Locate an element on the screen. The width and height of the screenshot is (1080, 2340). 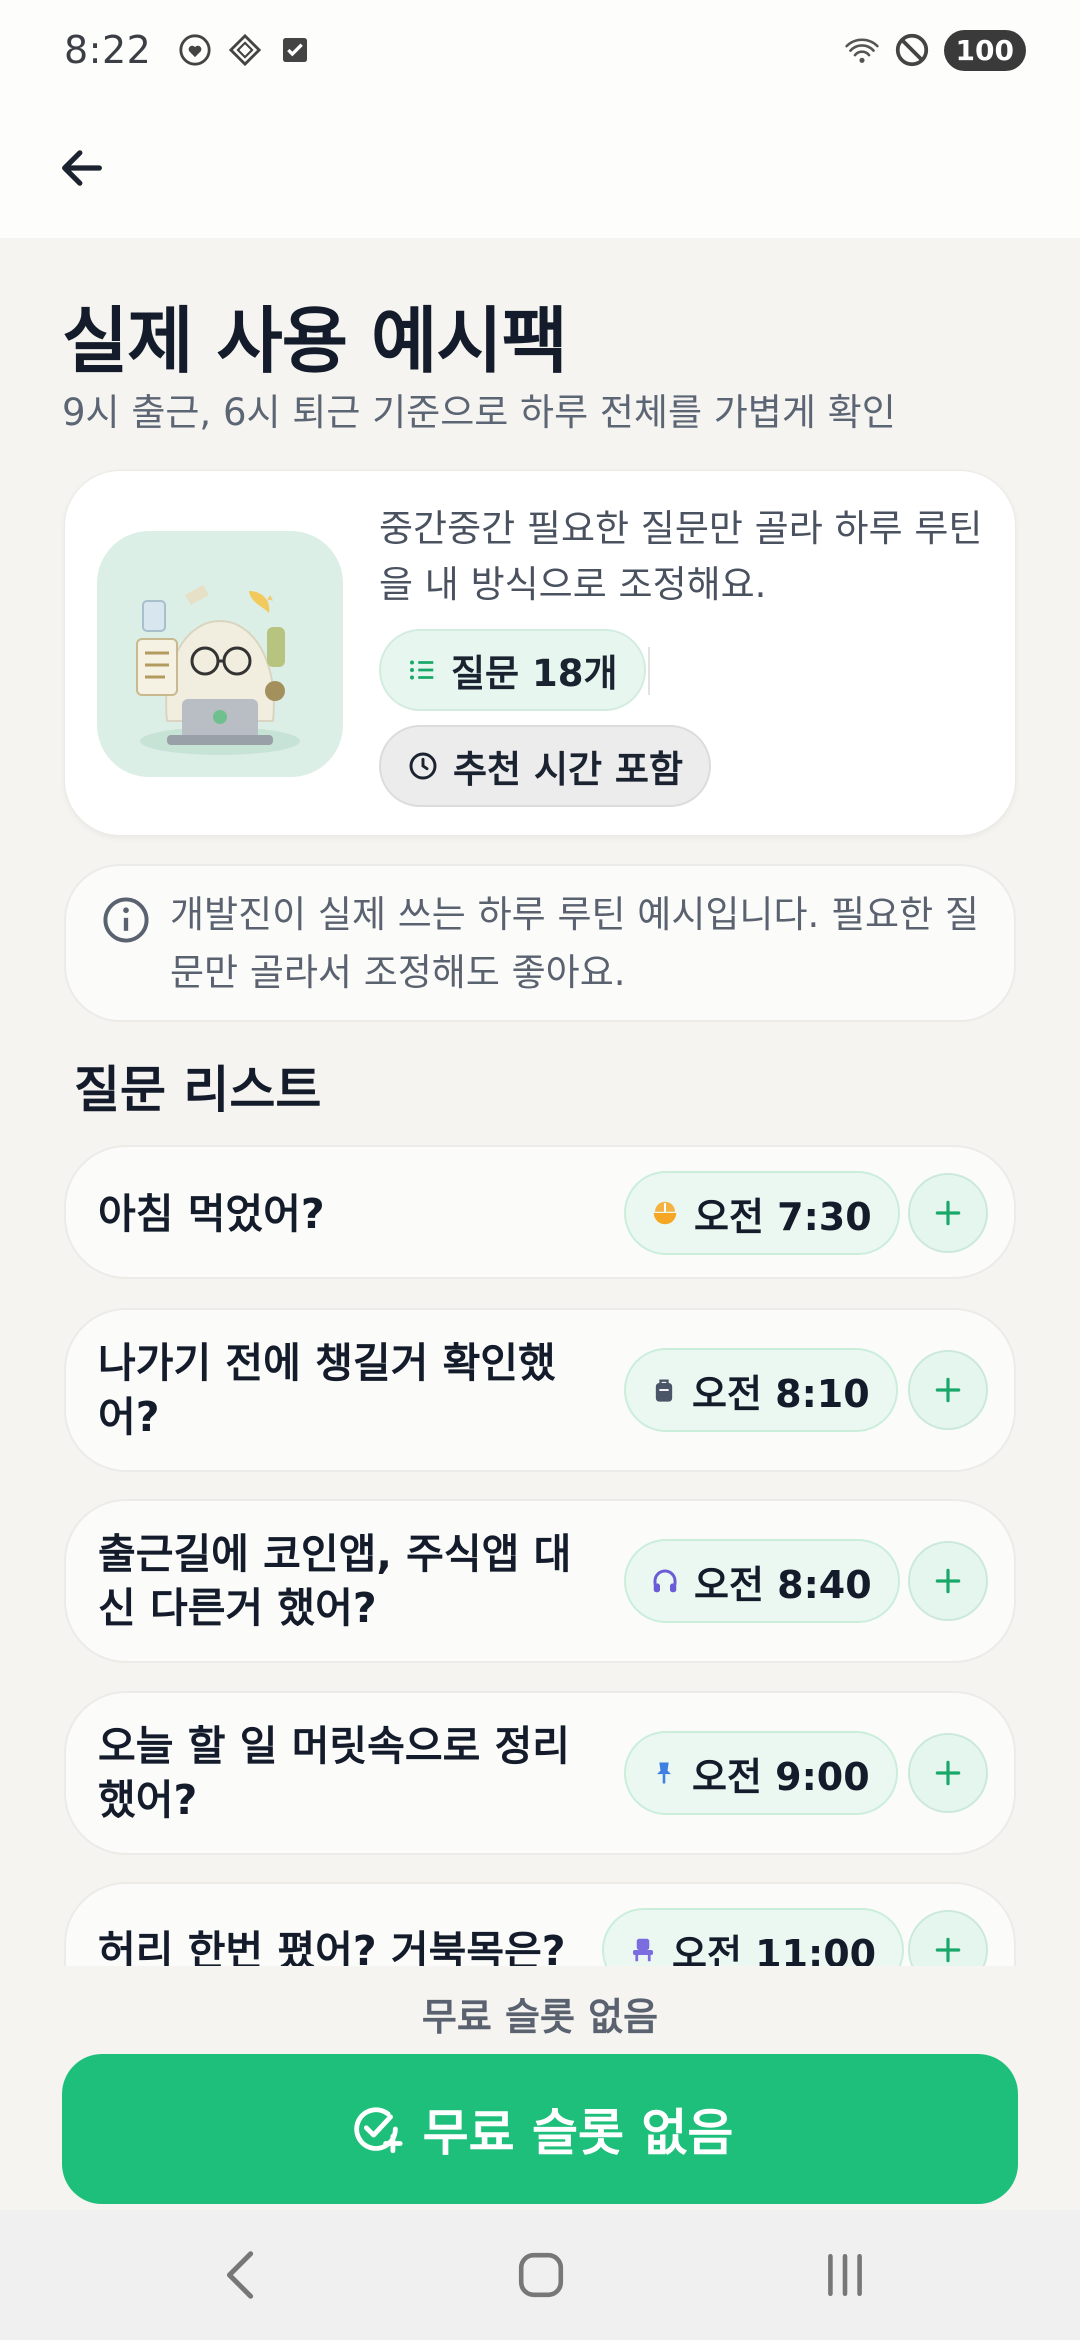
pack-illustration is located at coordinates (220, 654).